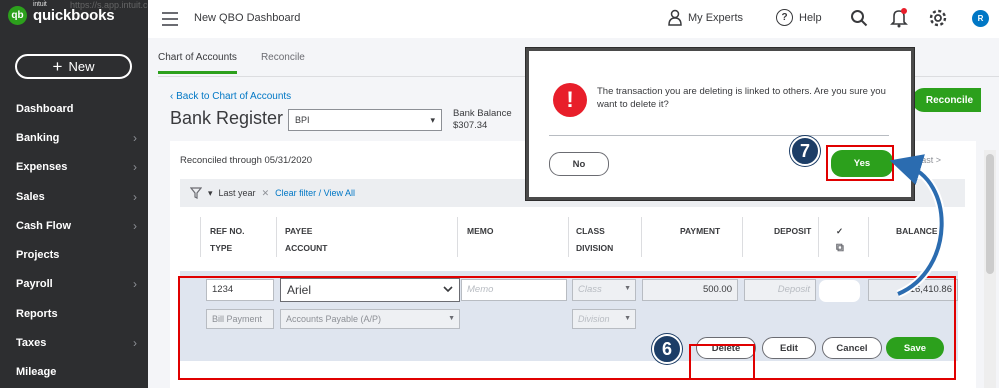  Describe the element at coordinates (237, 193) in the screenshot. I see `filter-range: Last year` at that location.